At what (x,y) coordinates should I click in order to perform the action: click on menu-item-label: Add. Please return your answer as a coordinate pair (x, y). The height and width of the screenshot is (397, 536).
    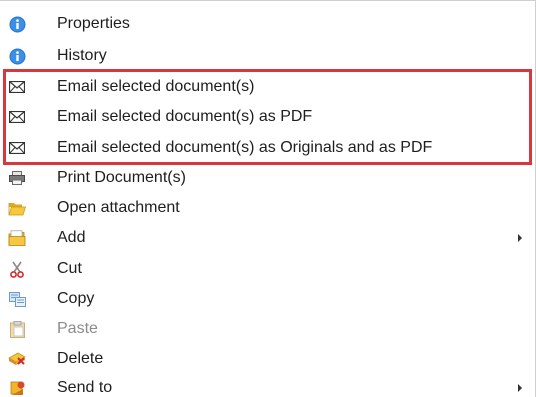
    Looking at the image, I should click on (71, 237).